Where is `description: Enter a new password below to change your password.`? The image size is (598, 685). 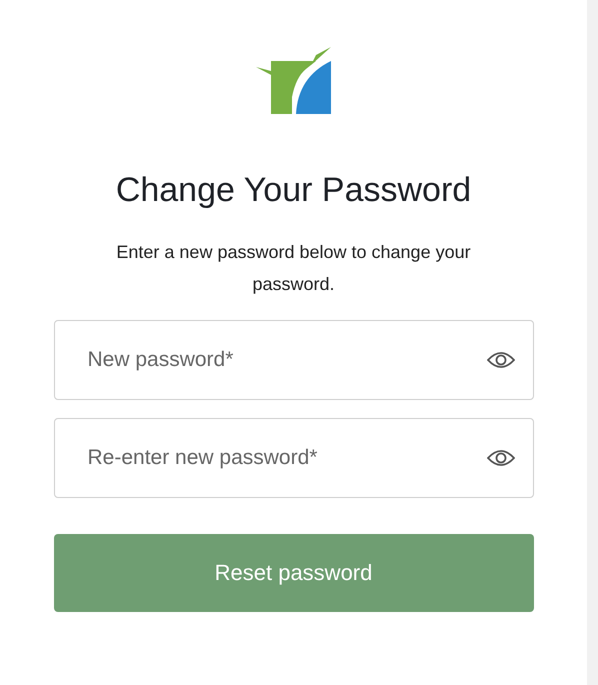
description: Enter a new password below to change your password. is located at coordinates (293, 268).